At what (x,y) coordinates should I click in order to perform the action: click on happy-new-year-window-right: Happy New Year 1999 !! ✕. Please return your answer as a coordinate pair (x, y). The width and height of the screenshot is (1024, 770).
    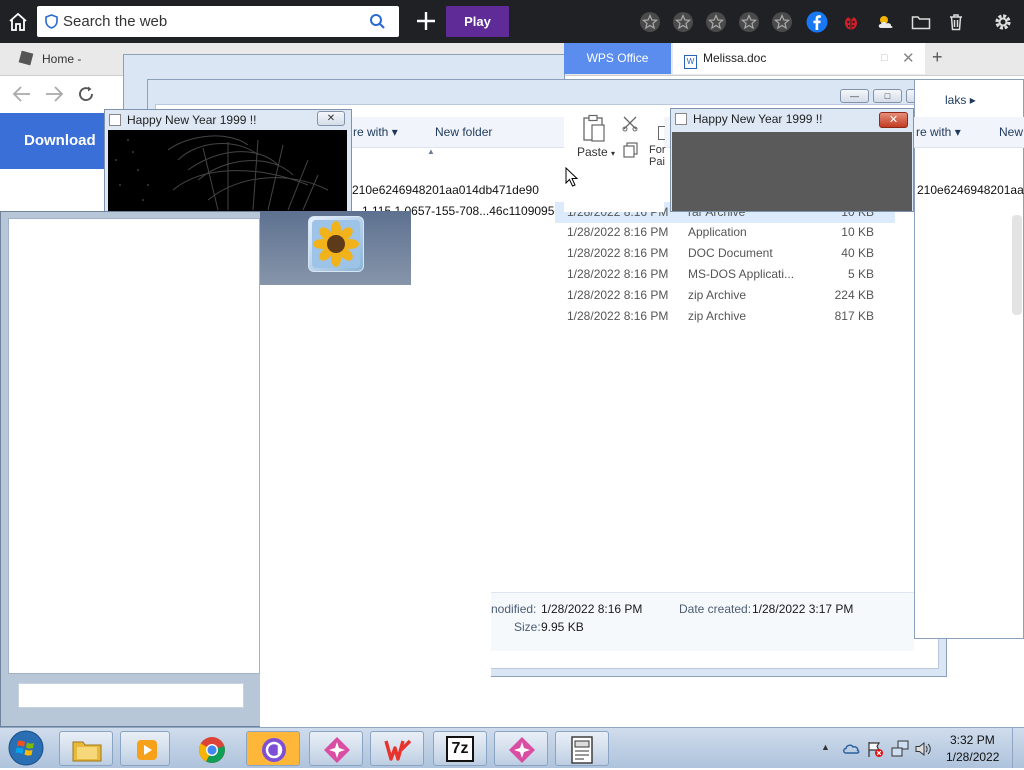
    Looking at the image, I should click on (792, 160).